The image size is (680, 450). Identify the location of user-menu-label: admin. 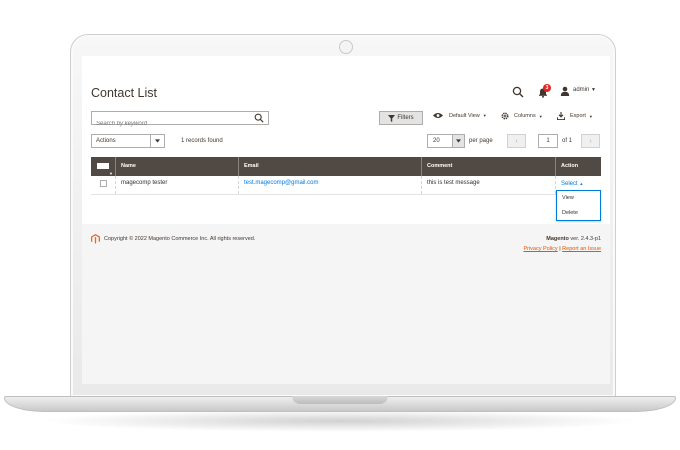
(581, 90).